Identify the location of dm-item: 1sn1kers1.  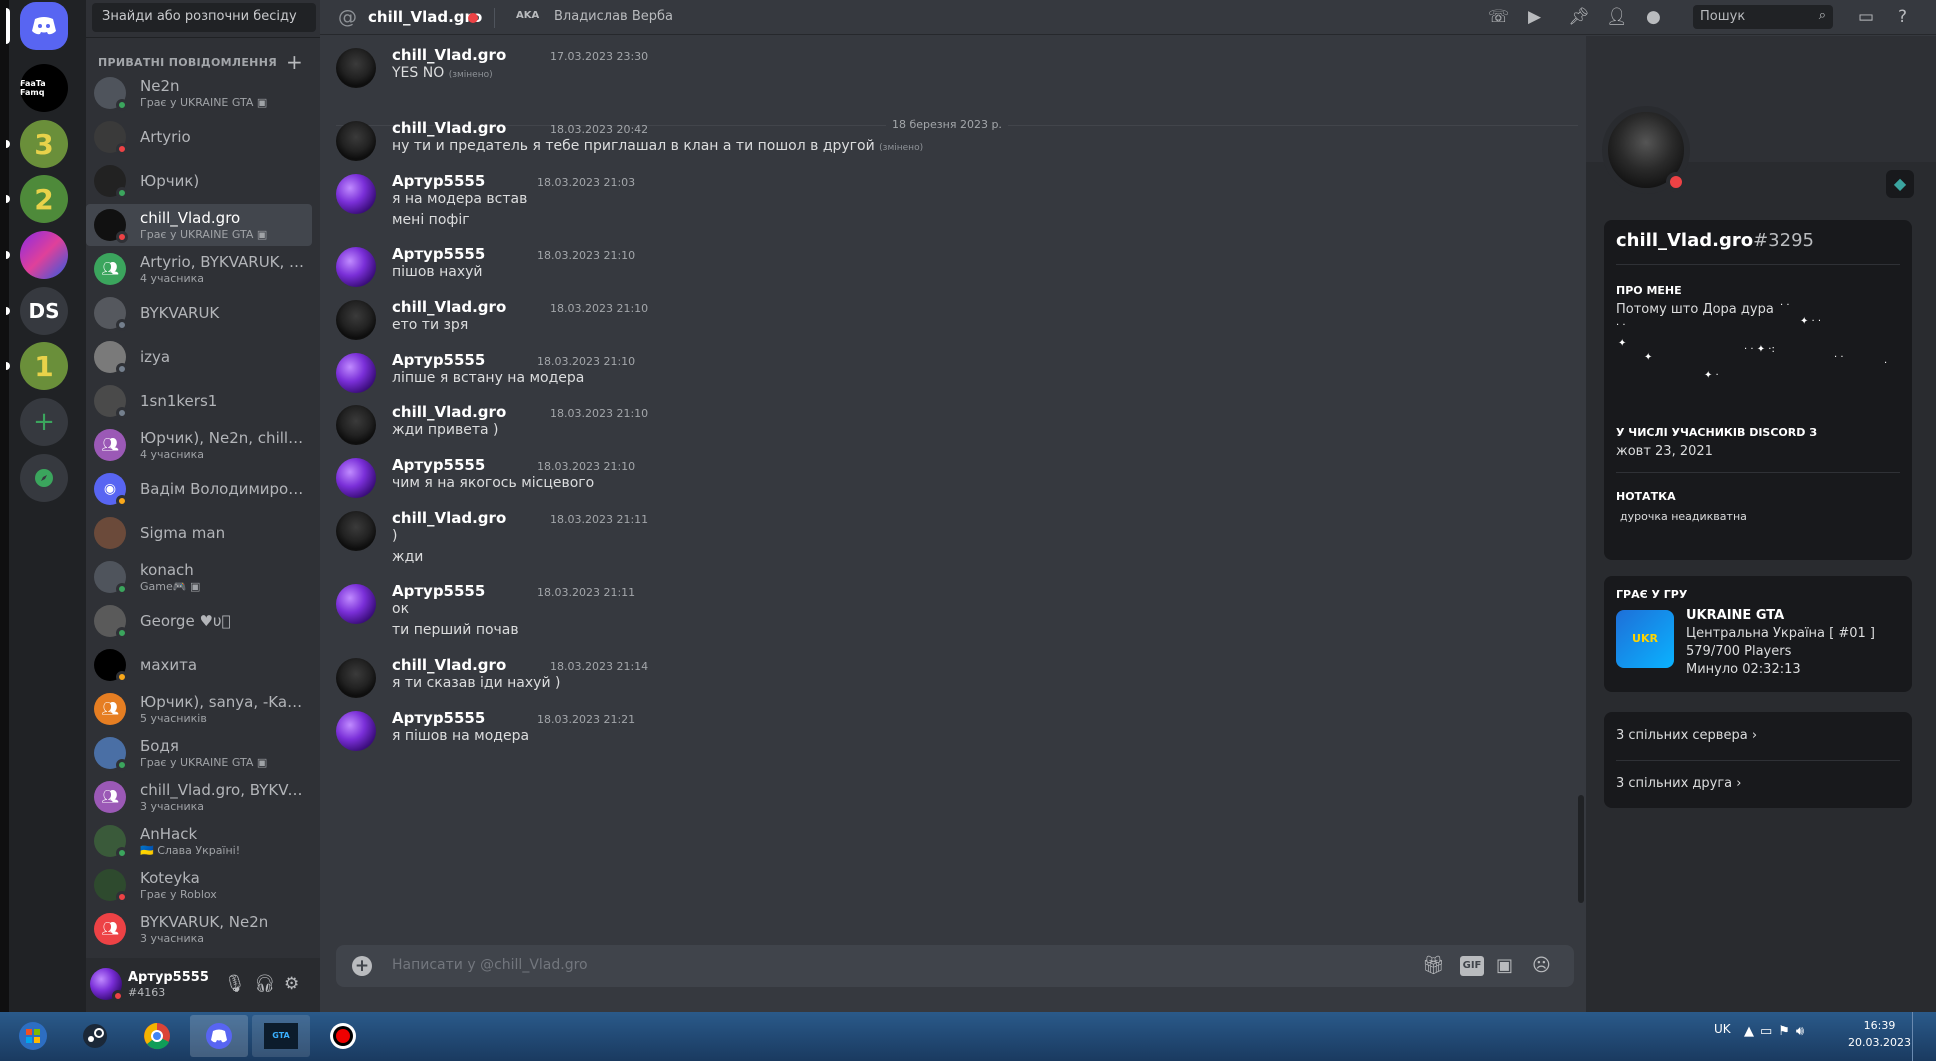
(199, 401).